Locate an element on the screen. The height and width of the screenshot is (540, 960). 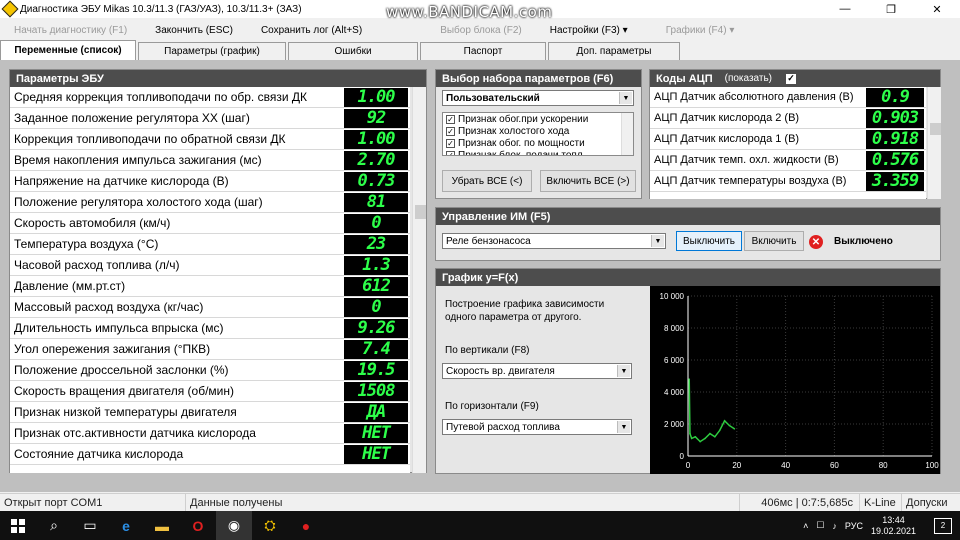
table-row: Массовый расход воздуха (кг/час) 0 is located at coordinates (210, 307).